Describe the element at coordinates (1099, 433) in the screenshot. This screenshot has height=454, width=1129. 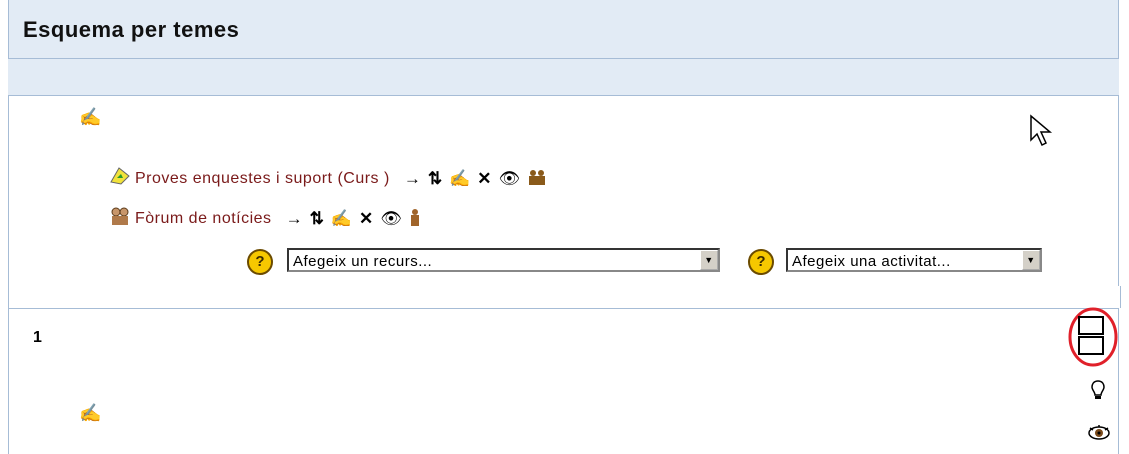
I see `visibility-icon` at that location.